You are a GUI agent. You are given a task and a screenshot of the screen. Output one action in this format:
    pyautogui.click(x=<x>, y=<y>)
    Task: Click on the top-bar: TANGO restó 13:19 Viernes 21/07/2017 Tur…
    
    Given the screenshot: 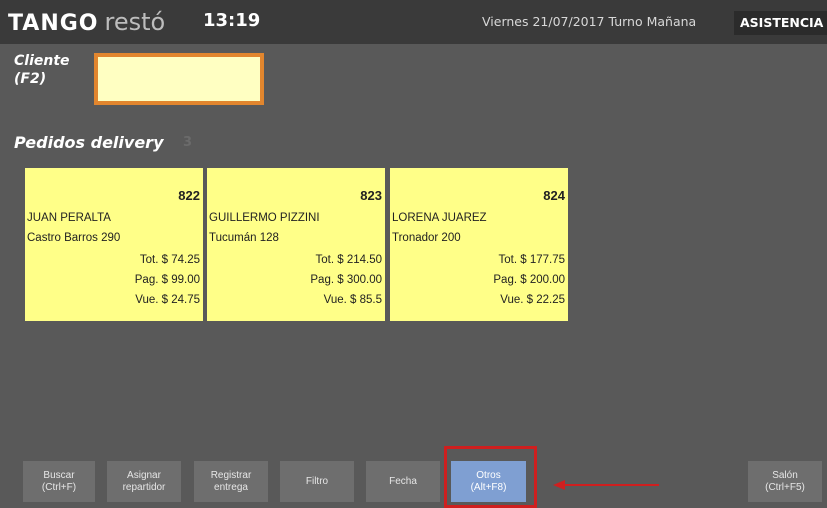 What is the action you would take?
    pyautogui.click(x=413, y=22)
    